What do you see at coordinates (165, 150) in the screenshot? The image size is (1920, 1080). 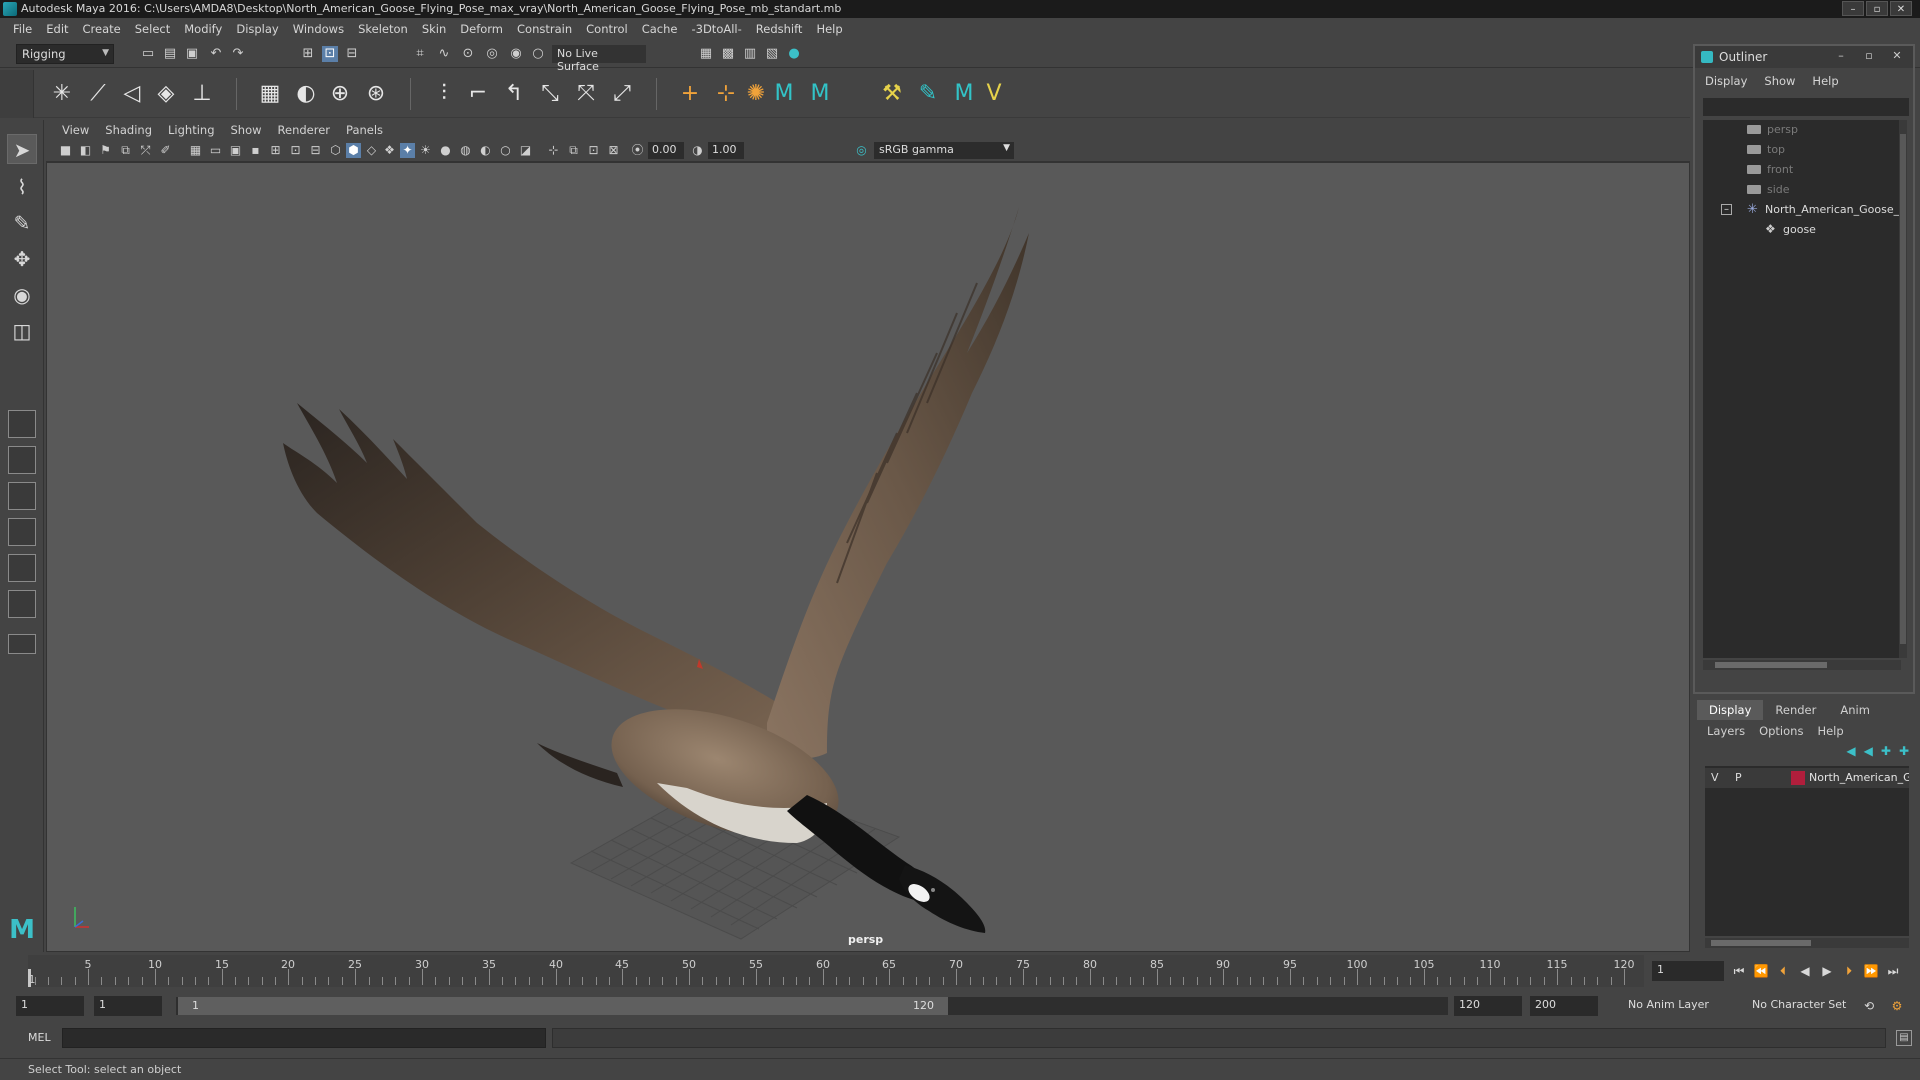 I see `grease-pencil-icon: ✐` at bounding box center [165, 150].